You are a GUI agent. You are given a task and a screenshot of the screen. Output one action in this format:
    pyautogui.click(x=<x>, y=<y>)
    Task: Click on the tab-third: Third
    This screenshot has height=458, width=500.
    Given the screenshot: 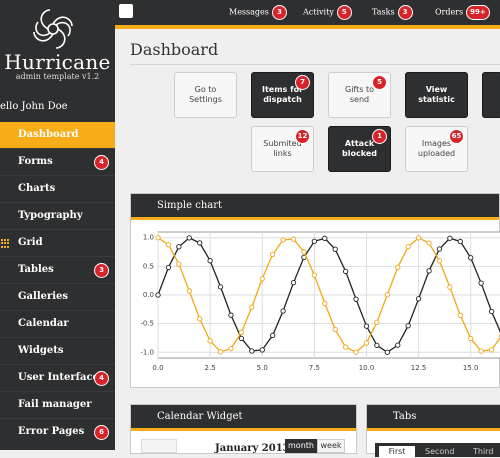 What is the action you would take?
    pyautogui.click(x=483, y=451)
    